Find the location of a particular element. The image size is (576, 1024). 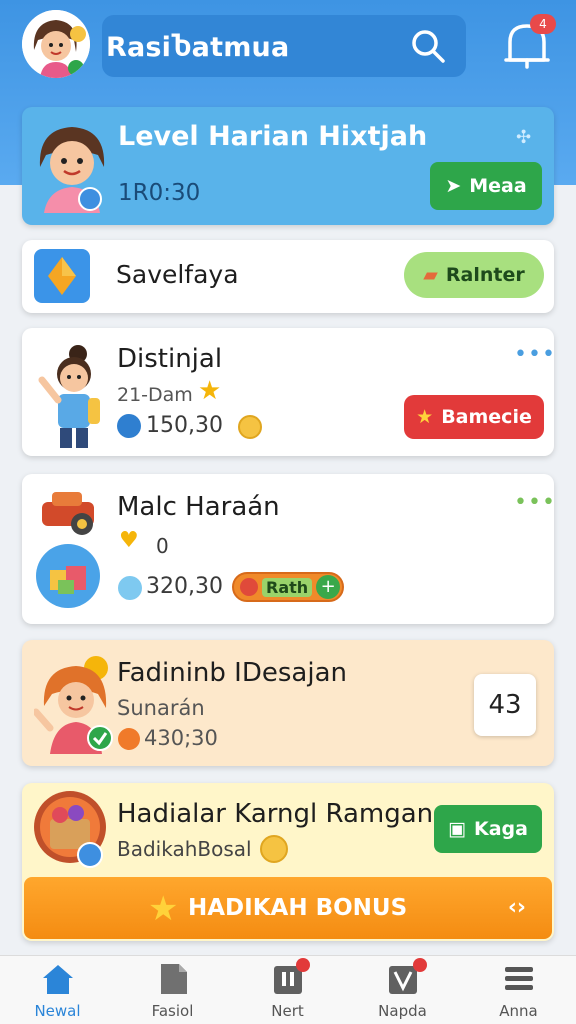

girl-flower-icon is located at coordinates (73, 705).